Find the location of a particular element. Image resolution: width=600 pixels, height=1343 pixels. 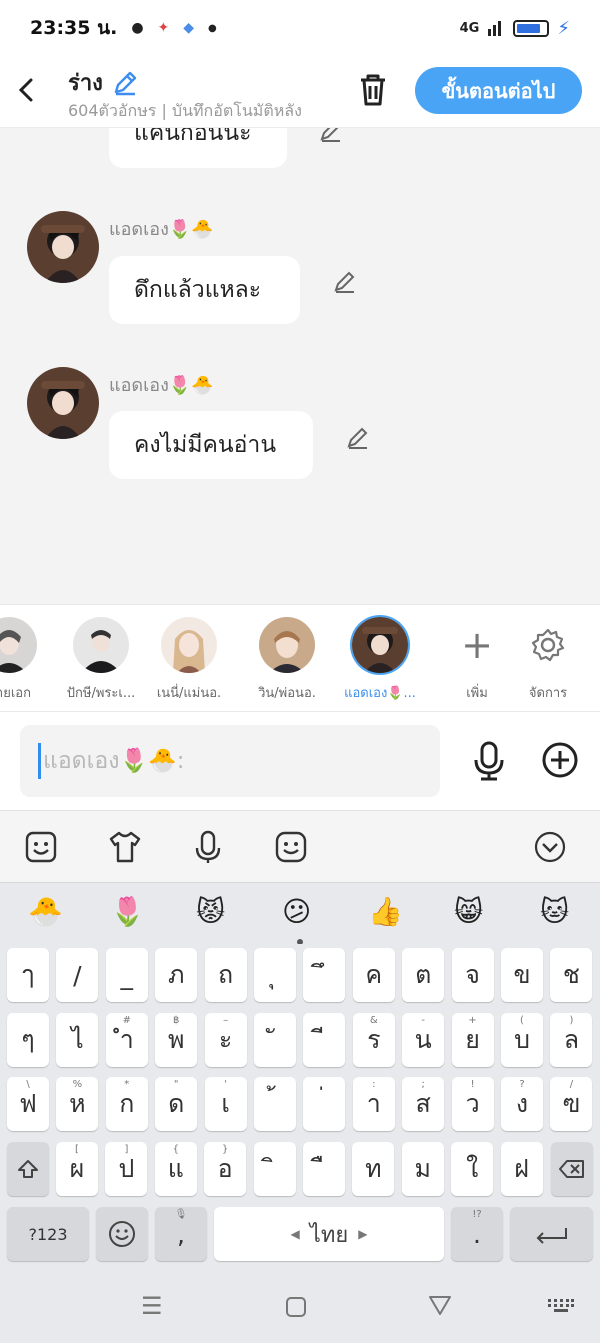

symbols-key: ?123 is located at coordinates (48, 1234).